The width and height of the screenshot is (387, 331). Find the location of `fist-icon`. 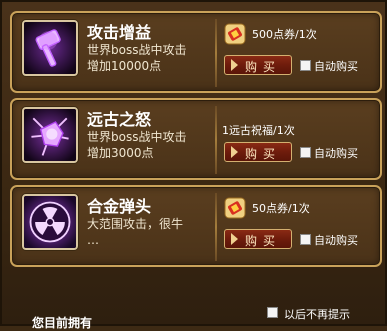

fist-icon is located at coordinates (50, 135).